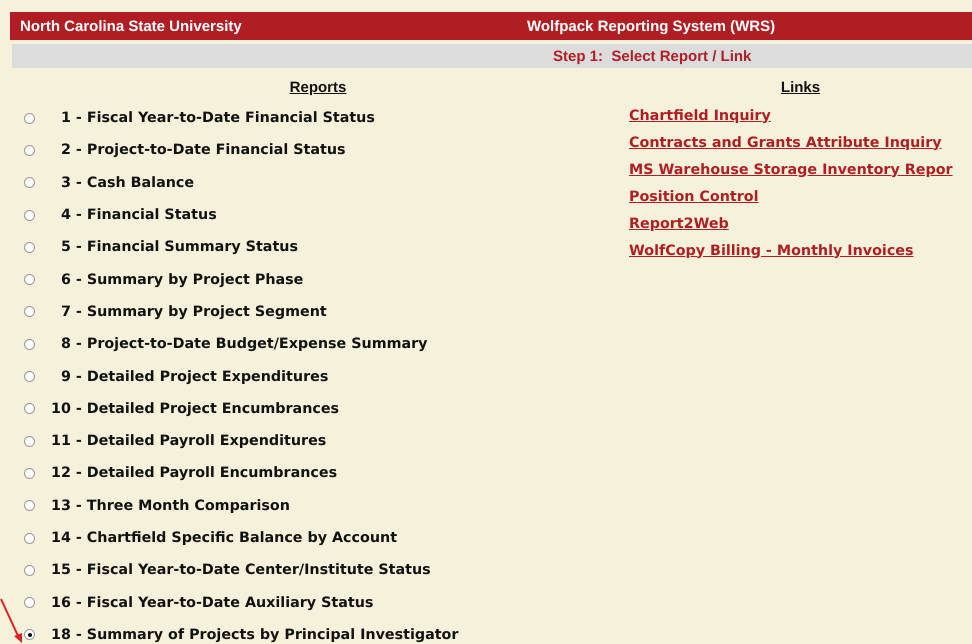 The width and height of the screenshot is (972, 644). What do you see at coordinates (218, 118) in the screenshot?
I see `report-label: 1 - Fiscal Year-to-Date Financial Status` at bounding box center [218, 118].